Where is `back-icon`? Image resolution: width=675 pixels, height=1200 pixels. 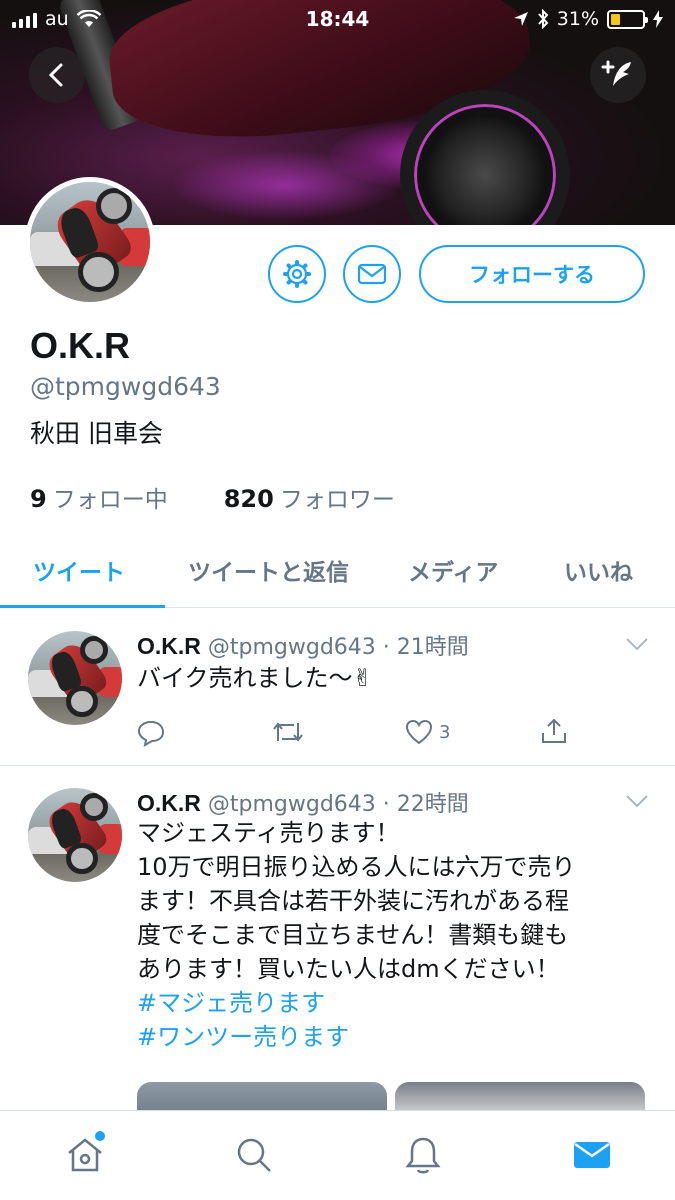 back-icon is located at coordinates (55, 75).